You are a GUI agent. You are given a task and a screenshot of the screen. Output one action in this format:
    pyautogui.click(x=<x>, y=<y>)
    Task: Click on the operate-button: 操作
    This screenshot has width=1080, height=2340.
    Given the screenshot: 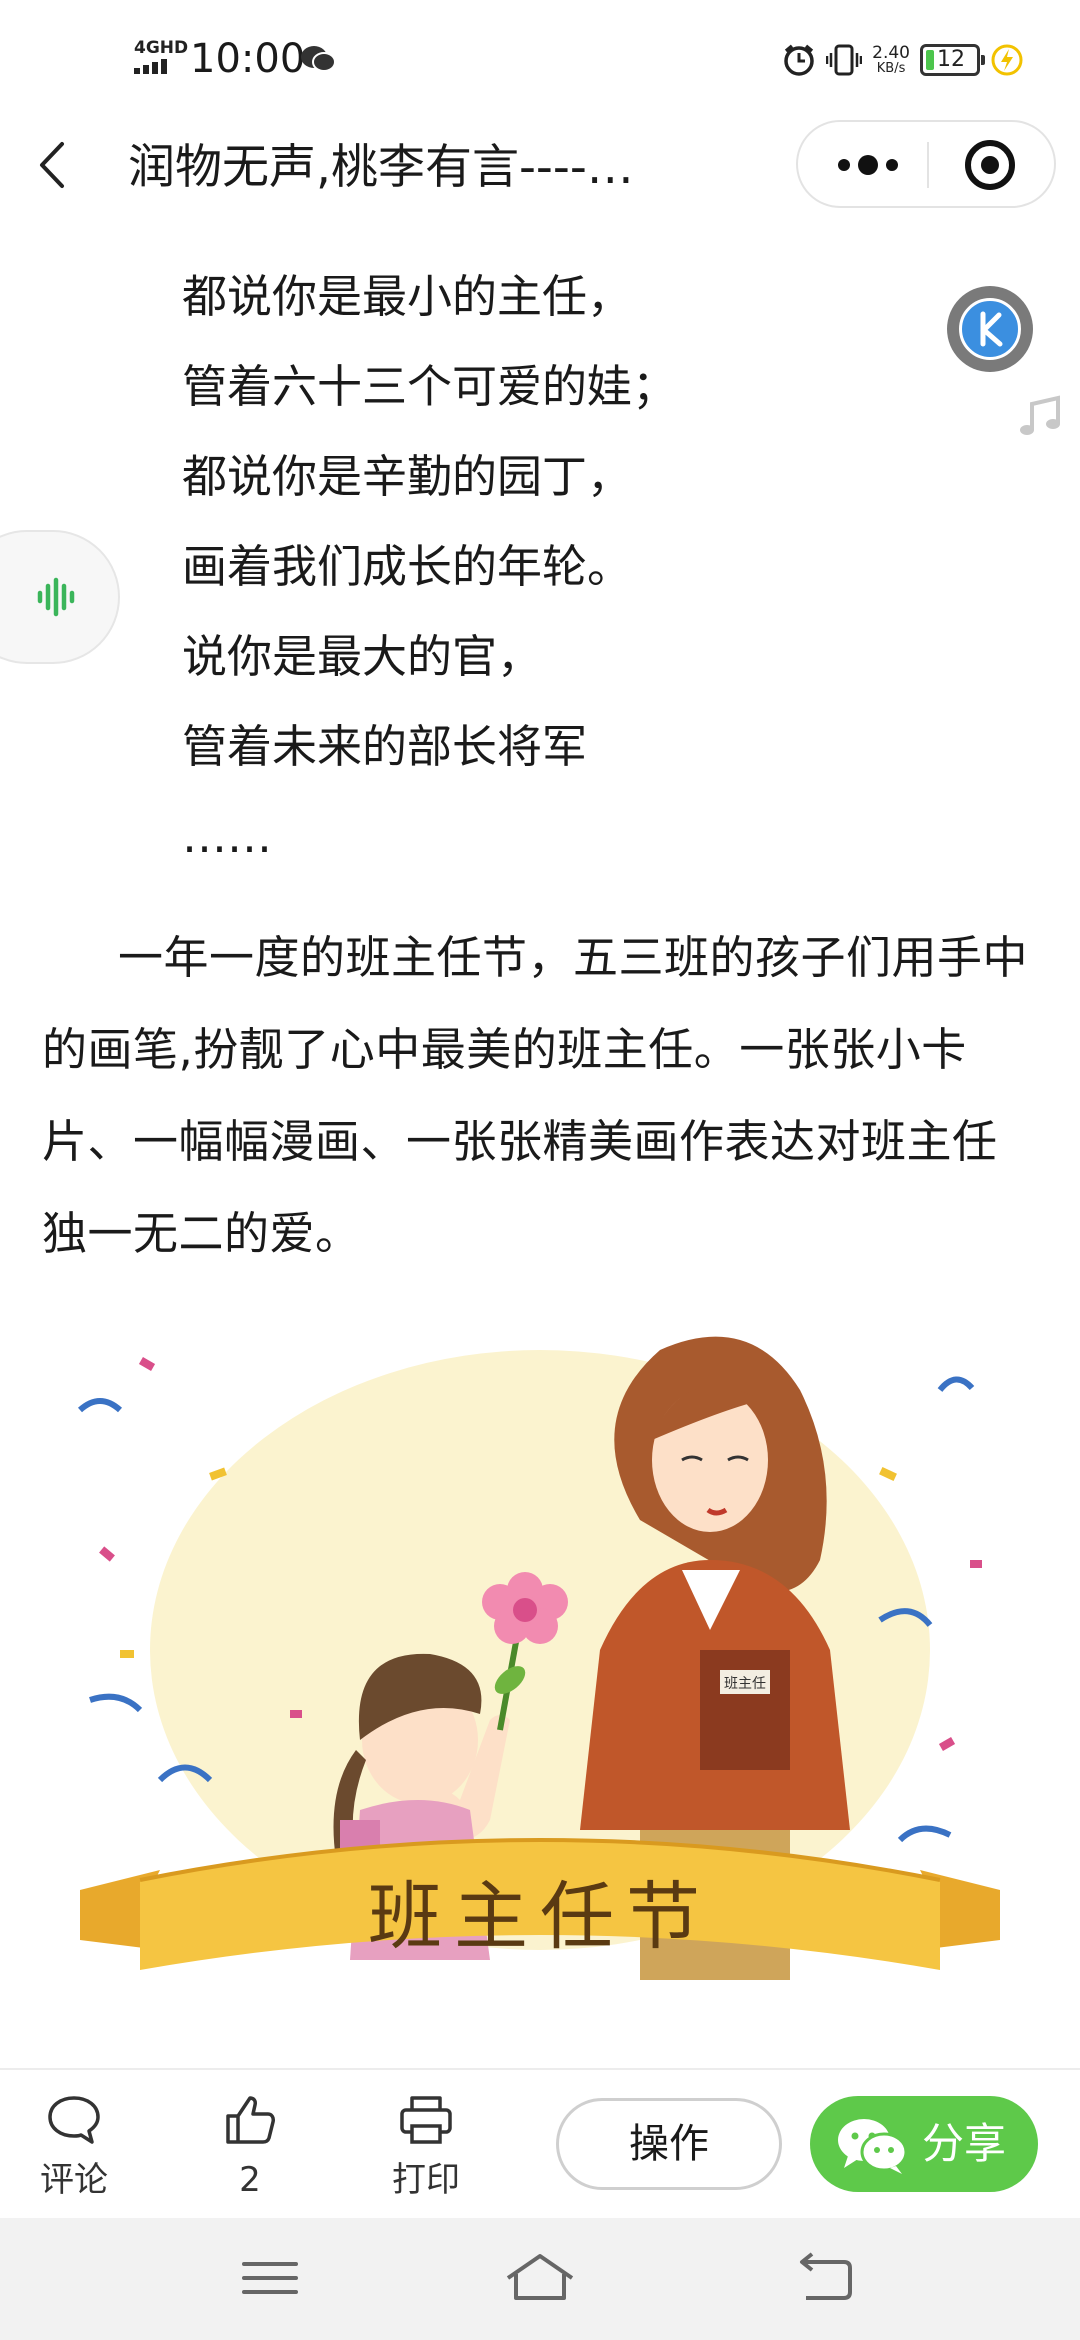 What is the action you would take?
    pyautogui.click(x=669, y=2144)
    